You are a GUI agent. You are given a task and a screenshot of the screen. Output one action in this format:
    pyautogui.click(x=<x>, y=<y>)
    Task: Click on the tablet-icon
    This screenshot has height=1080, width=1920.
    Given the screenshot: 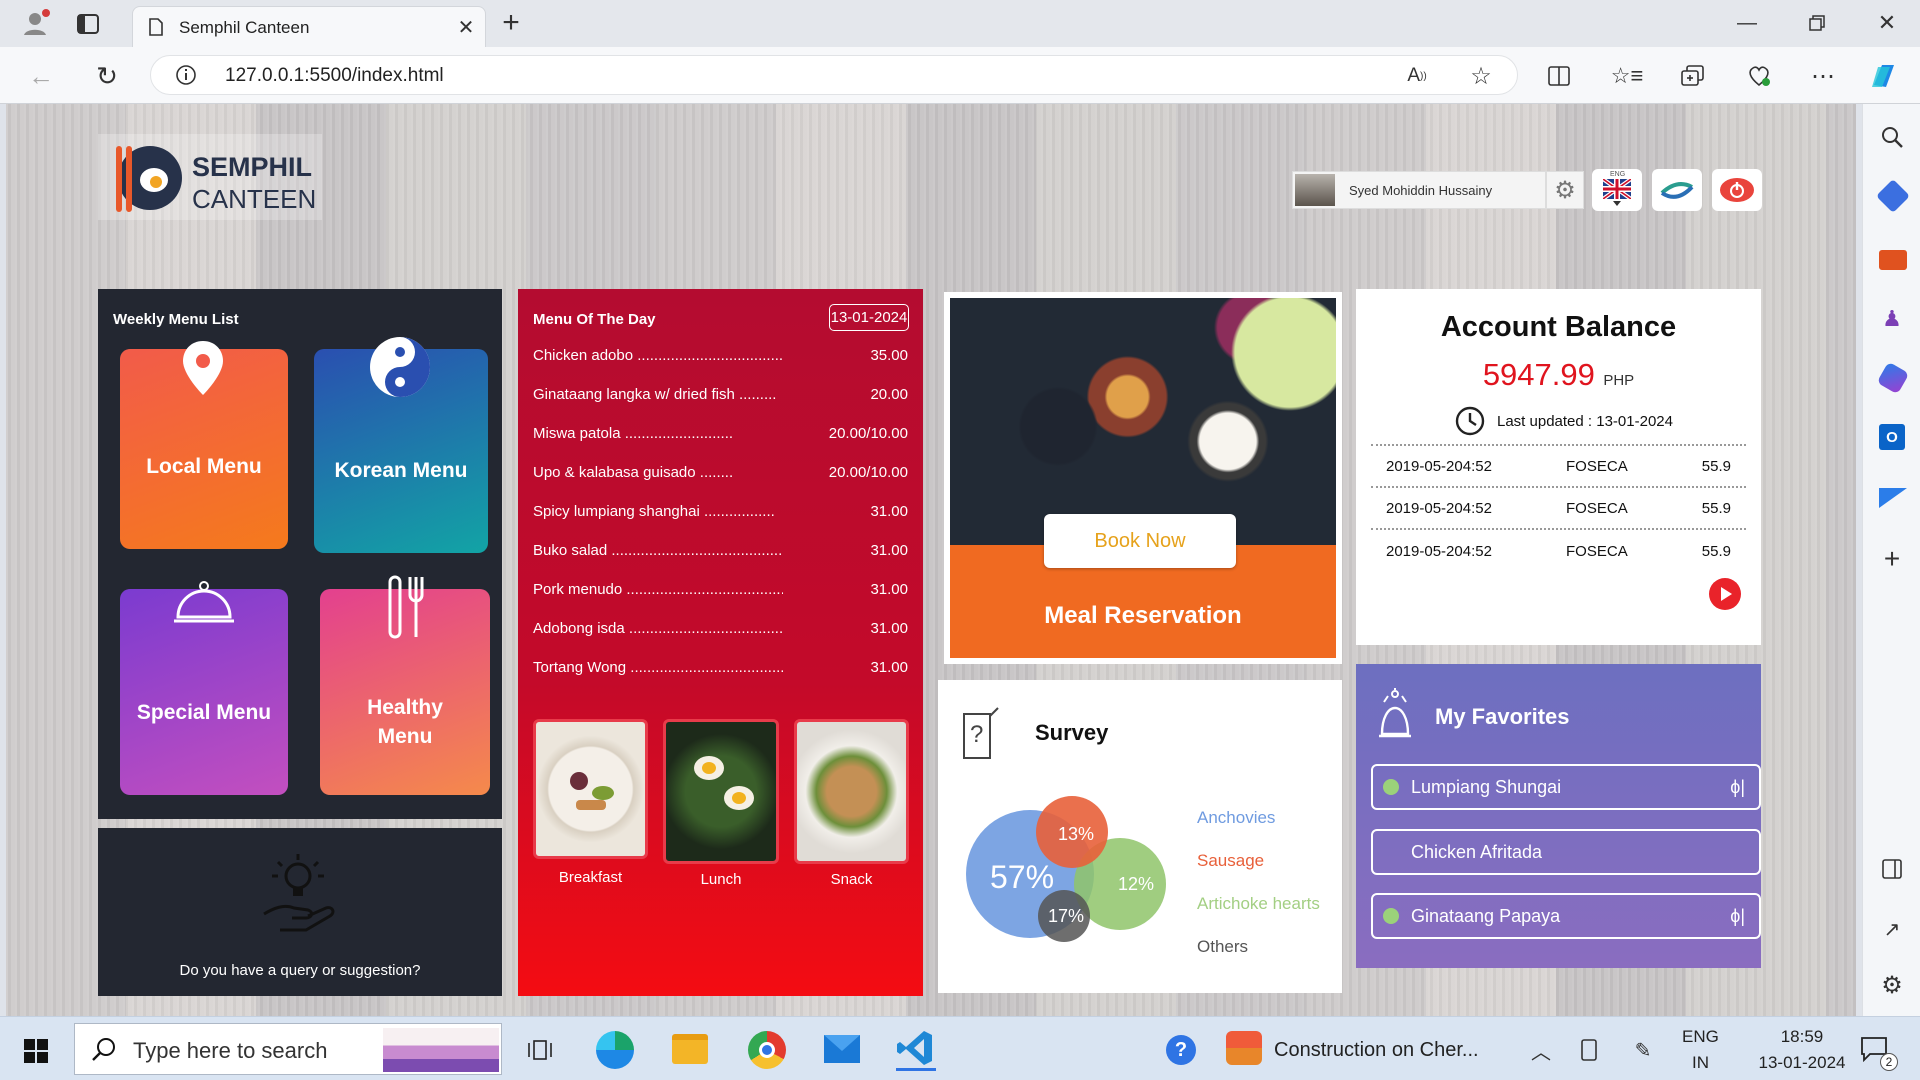 What is the action you would take?
    pyautogui.click(x=1589, y=1050)
    